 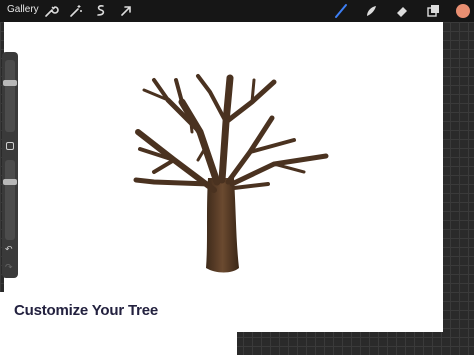 What do you see at coordinates (237, 11) in the screenshot?
I see `top-toolbar: Gallery` at bounding box center [237, 11].